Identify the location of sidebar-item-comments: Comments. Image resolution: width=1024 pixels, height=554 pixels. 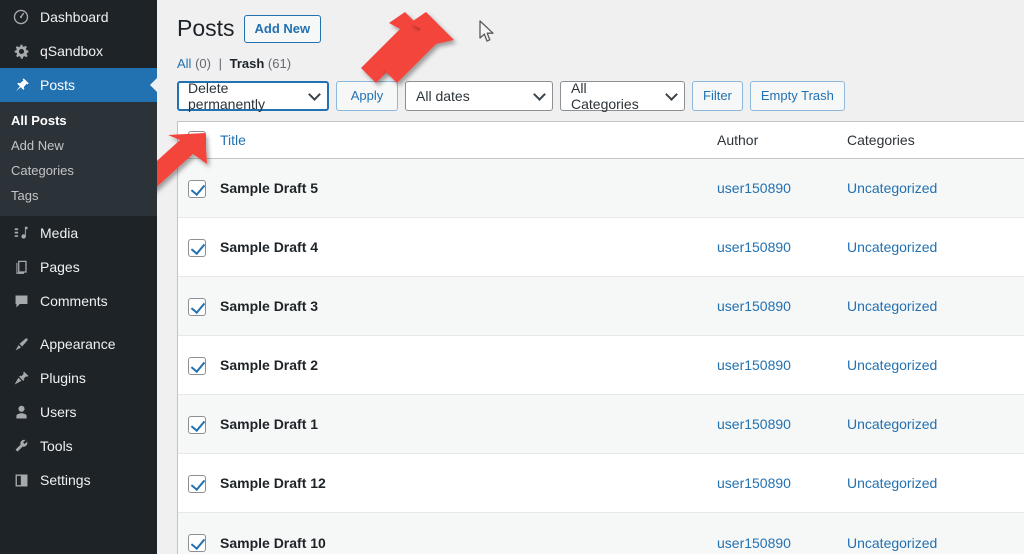
(78, 301).